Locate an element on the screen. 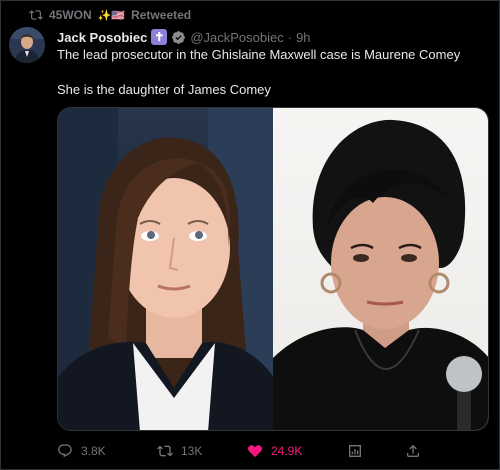 This screenshot has width=500, height=470. retweet-context: 45WON ✨🇺🇸 Retweeted is located at coordinates (110, 15).